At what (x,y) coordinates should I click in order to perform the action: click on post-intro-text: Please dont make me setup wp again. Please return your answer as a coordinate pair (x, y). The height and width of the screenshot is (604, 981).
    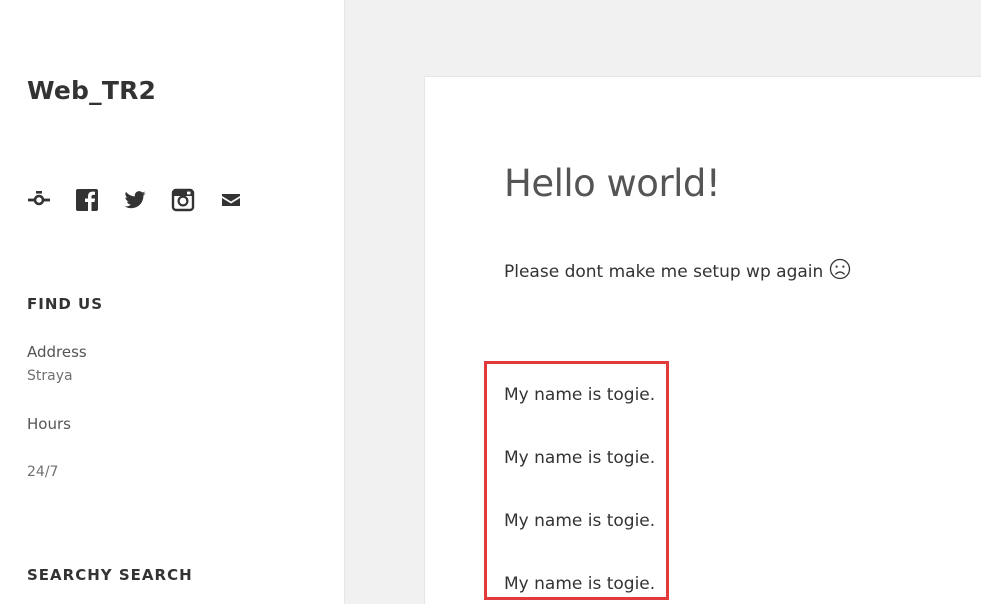
    Looking at the image, I should click on (664, 271).